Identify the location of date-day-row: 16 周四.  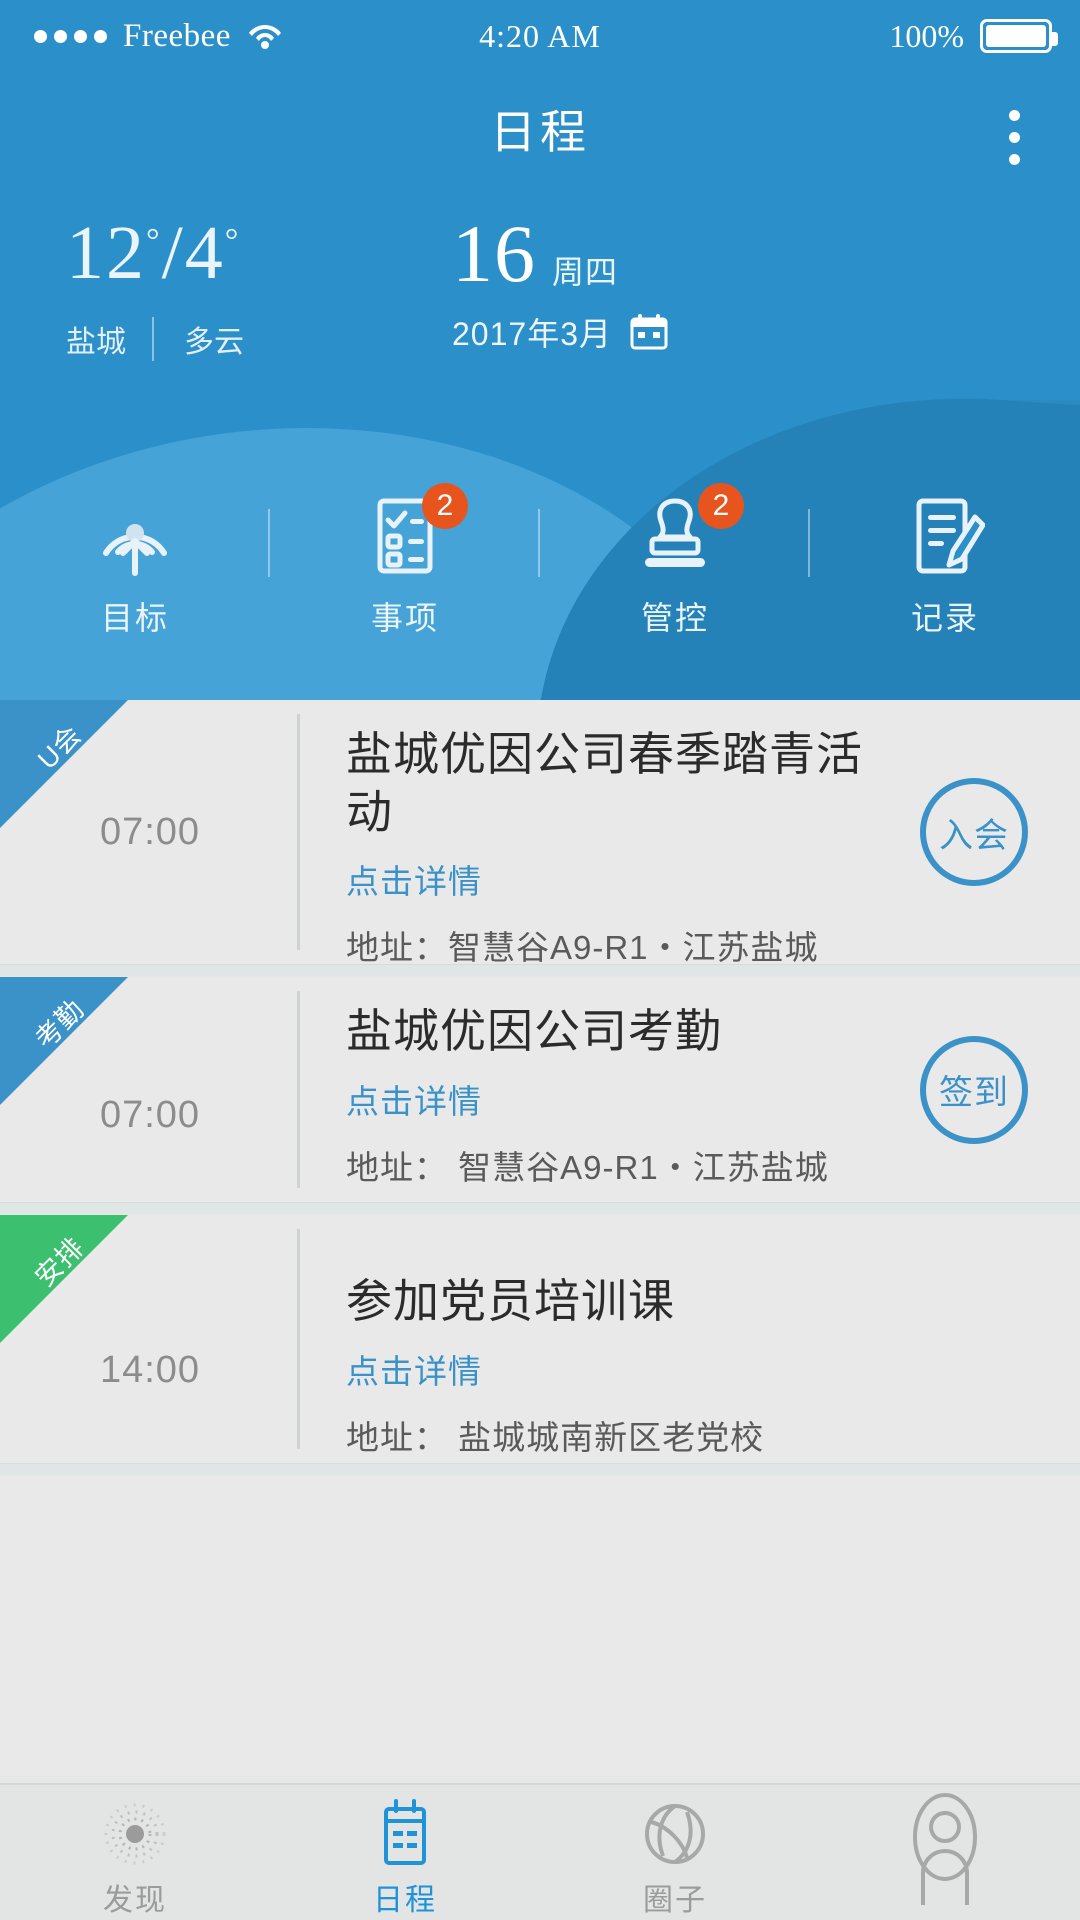
(560, 253).